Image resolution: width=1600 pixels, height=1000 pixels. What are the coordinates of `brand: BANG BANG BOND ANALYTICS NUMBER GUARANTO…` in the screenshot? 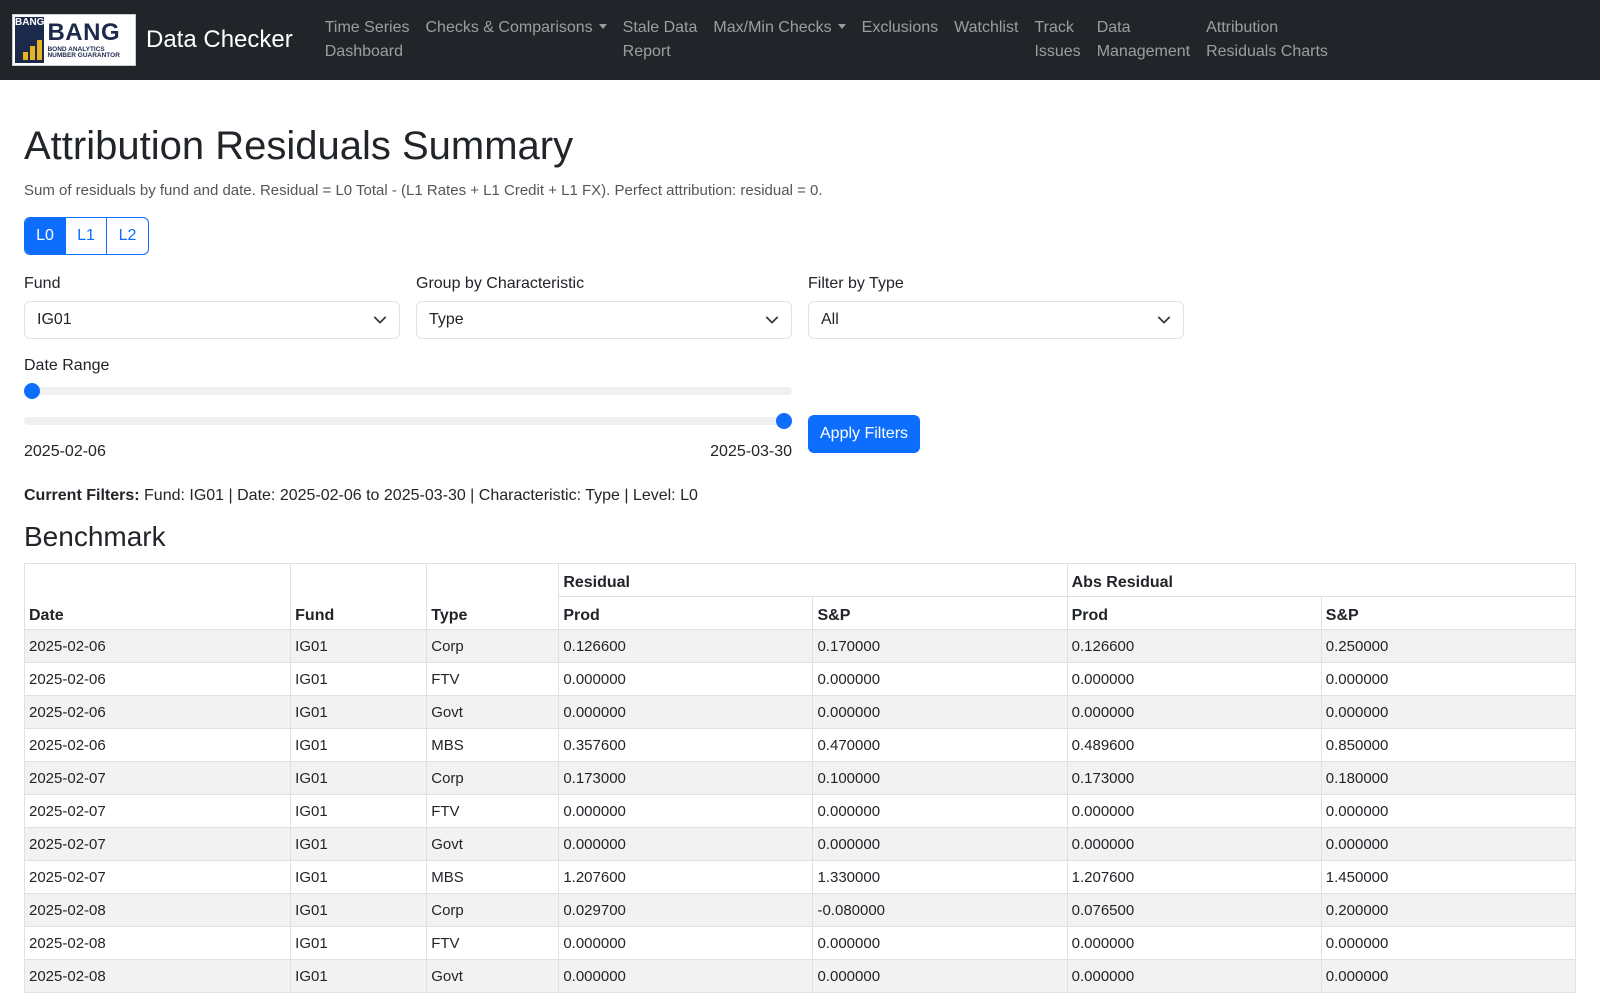 It's located at (152, 40).